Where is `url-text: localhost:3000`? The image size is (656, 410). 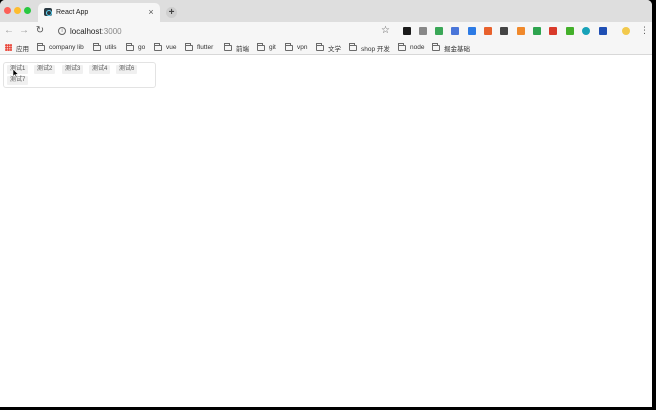 url-text: localhost:3000 is located at coordinates (96, 31).